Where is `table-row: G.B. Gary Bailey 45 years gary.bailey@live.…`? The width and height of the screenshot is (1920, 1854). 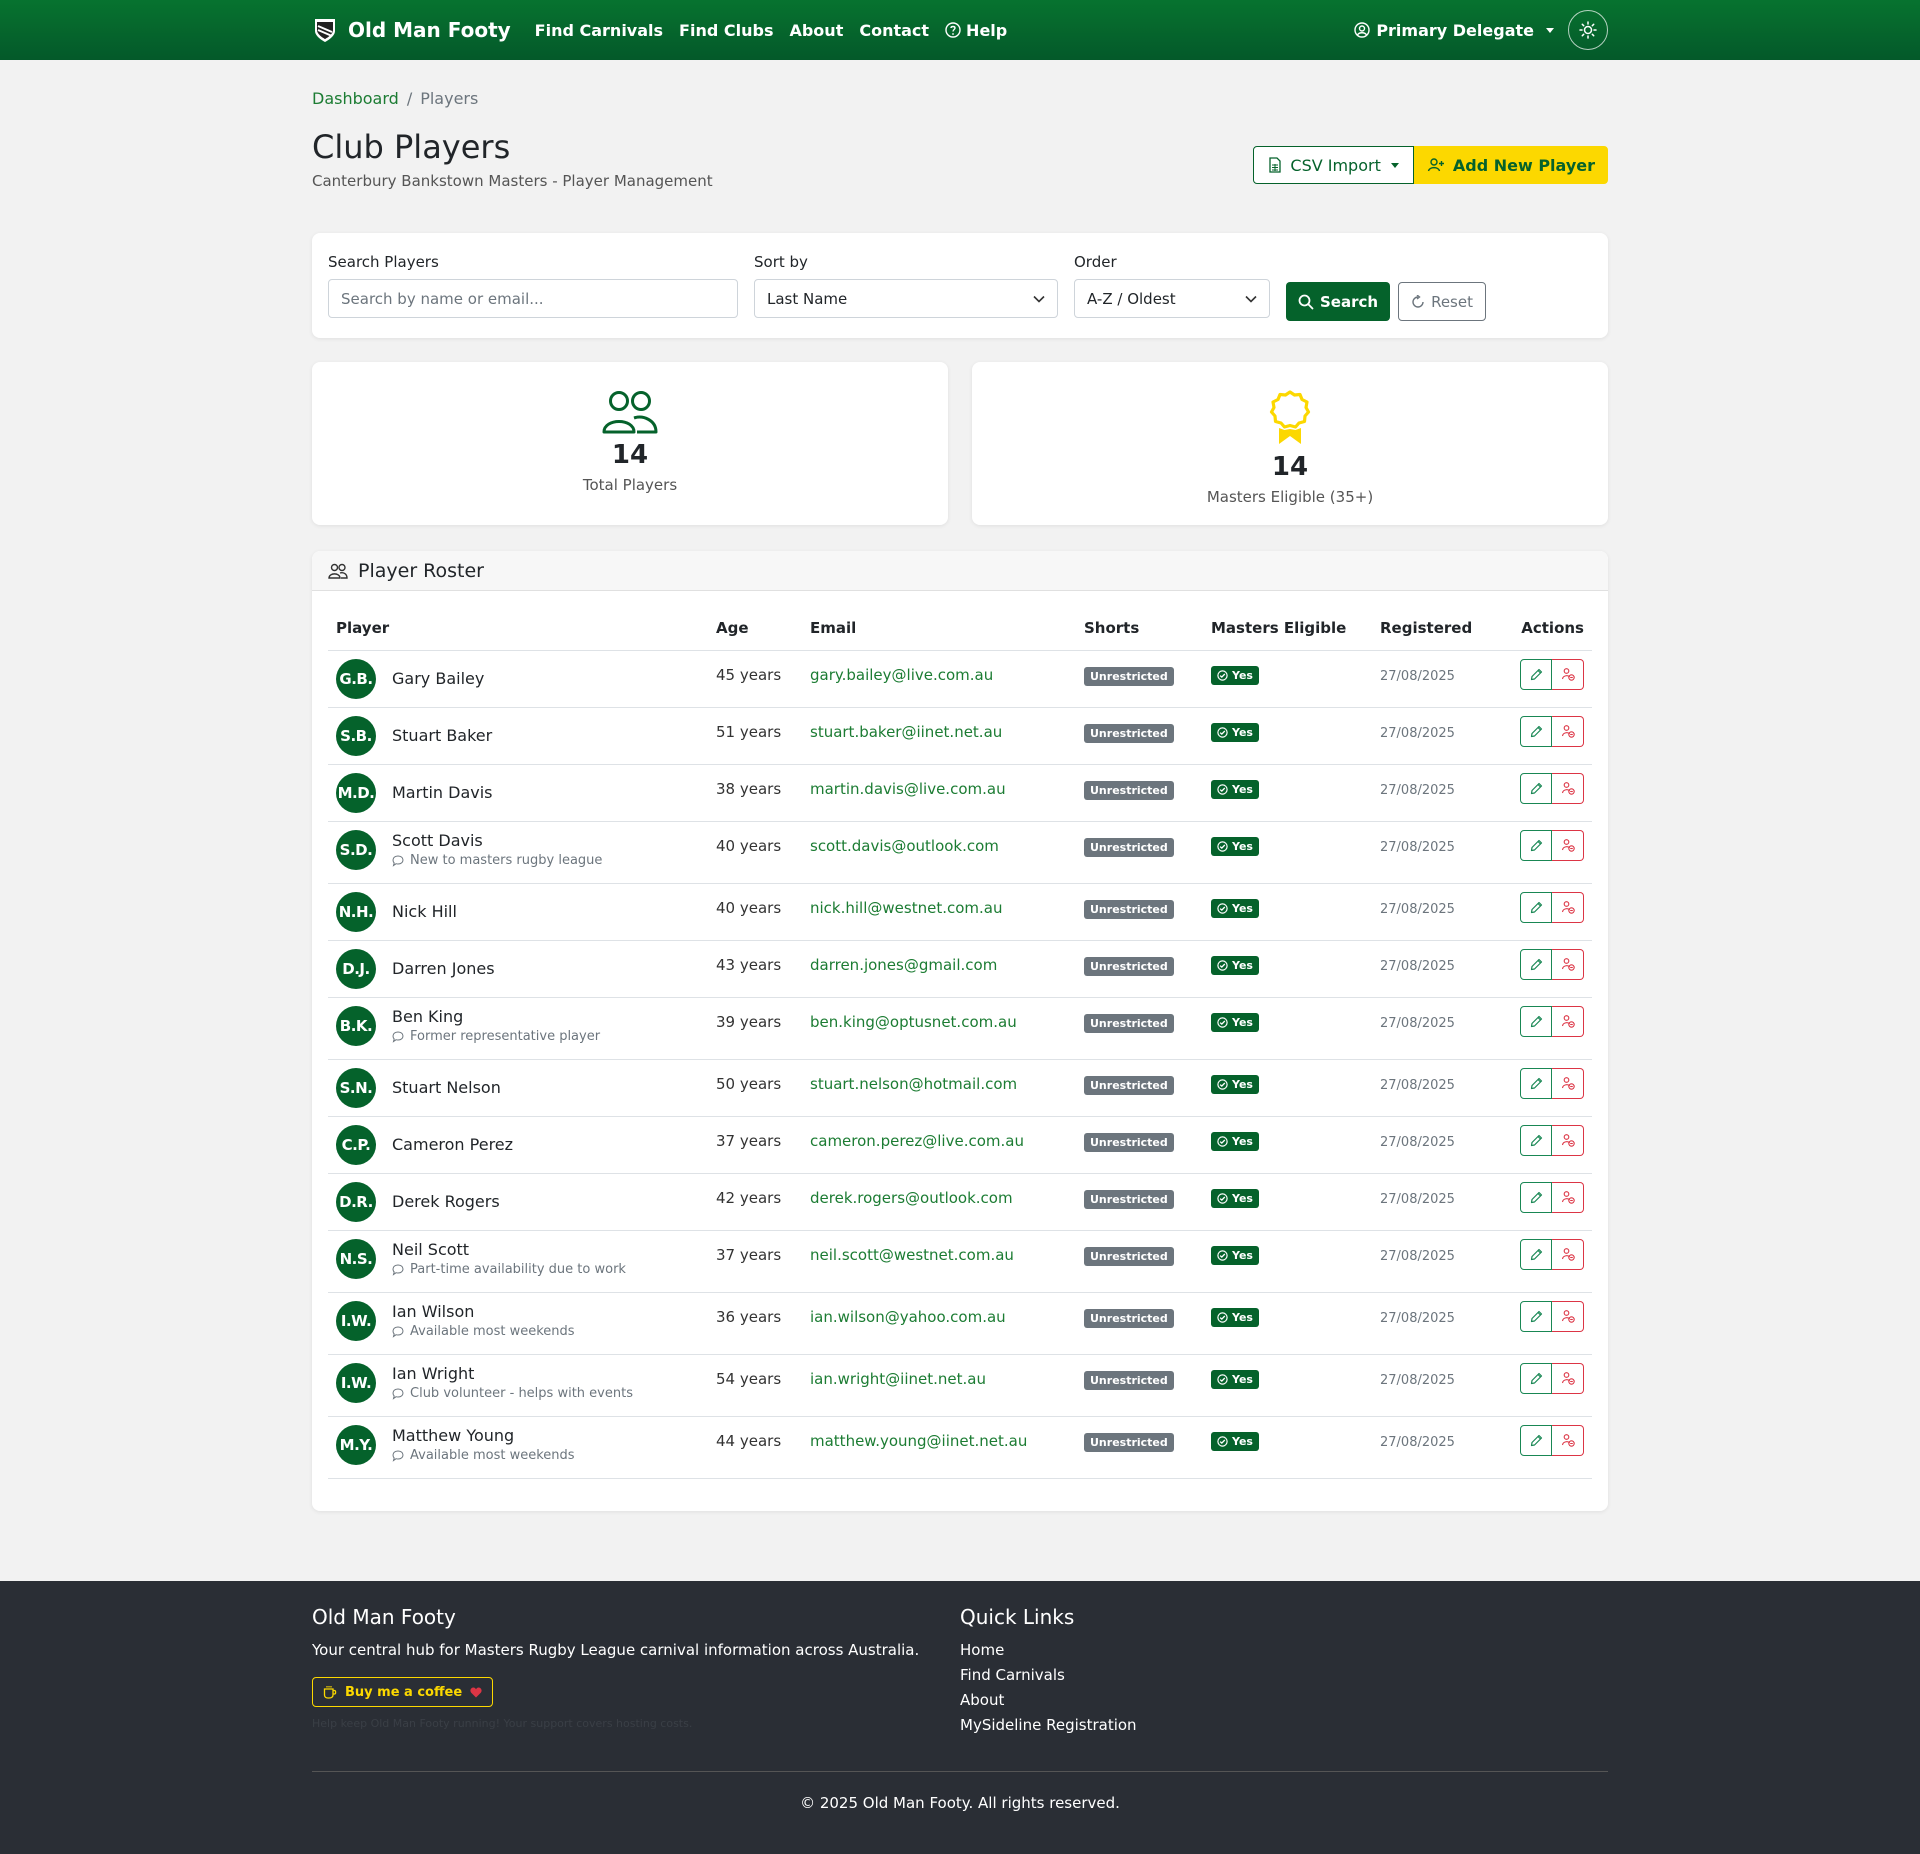 table-row: G.B. Gary Bailey 45 years gary.bailey@live.… is located at coordinates (960, 679).